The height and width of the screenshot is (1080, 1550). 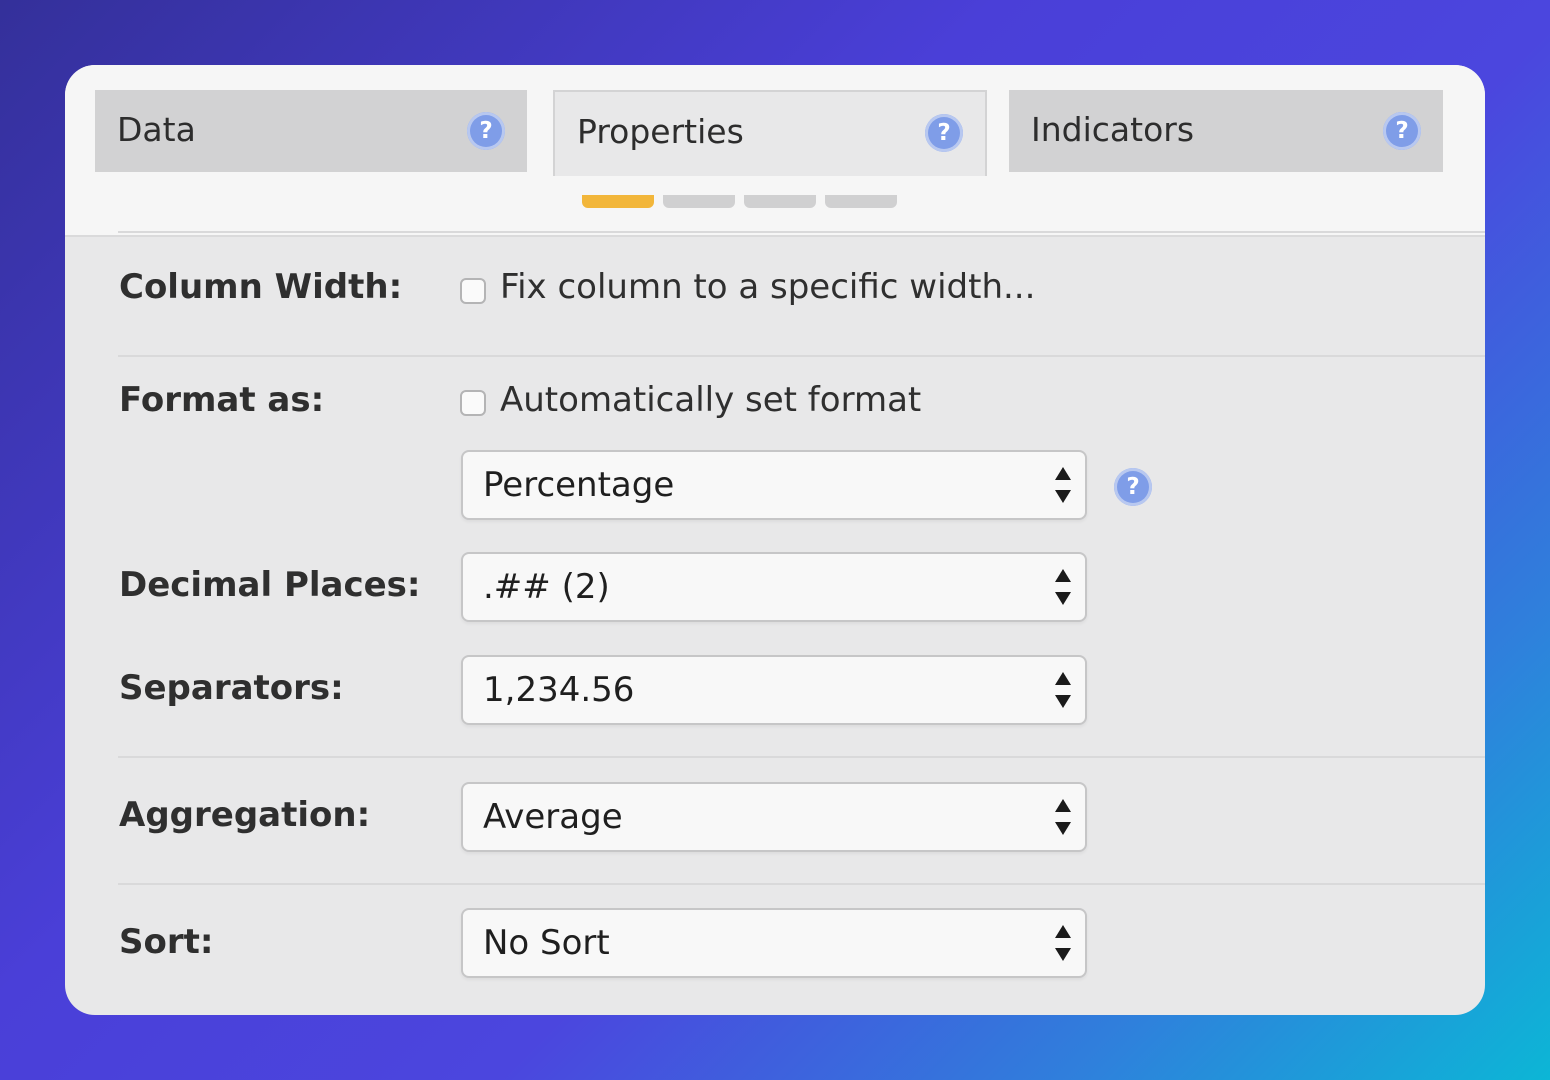 I want to click on aggregation-label: Aggregation:, so click(x=245, y=815).